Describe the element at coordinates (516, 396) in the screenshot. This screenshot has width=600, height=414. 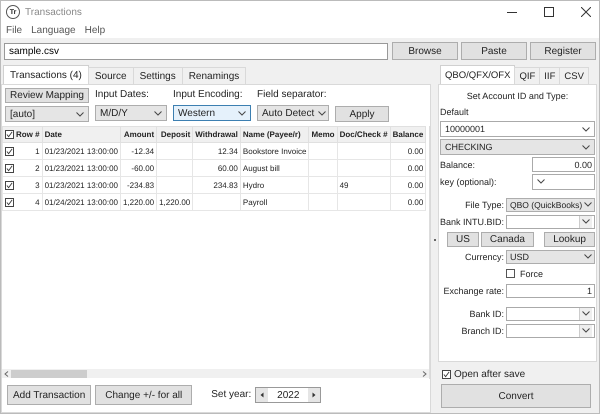
I see `convert-button: Convert` at that location.